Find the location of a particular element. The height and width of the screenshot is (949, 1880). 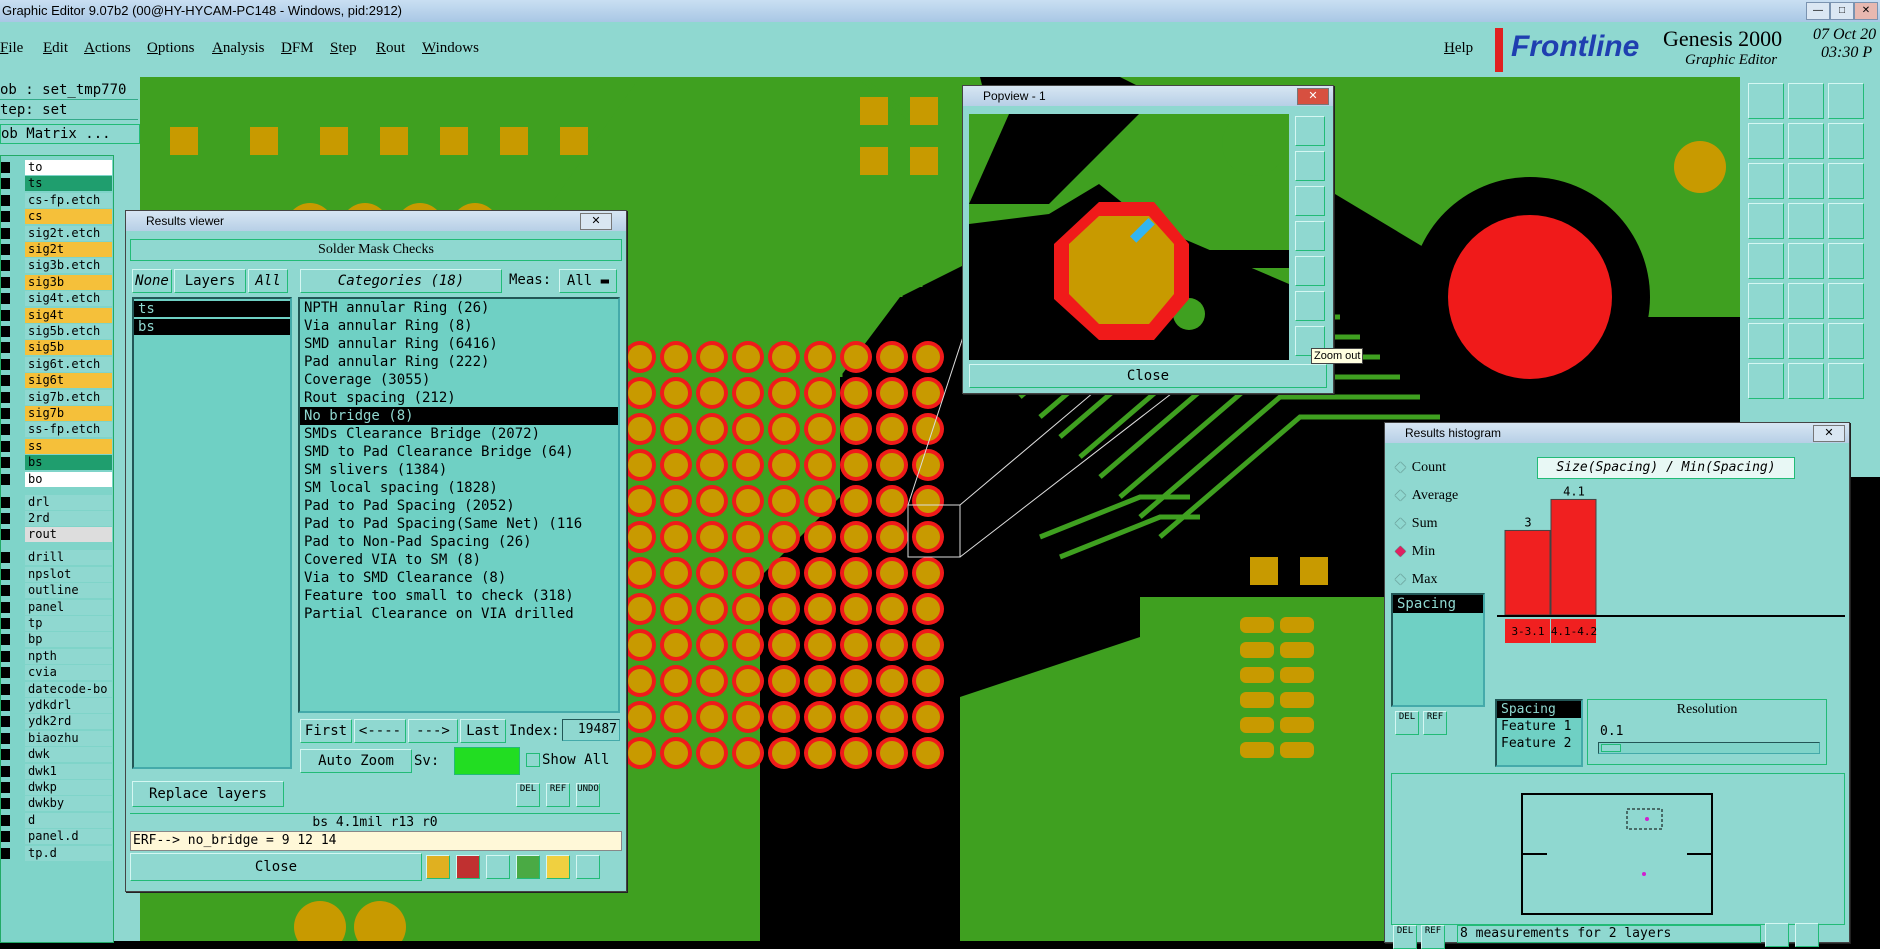

layer-row: bs is located at coordinates (56, 463).